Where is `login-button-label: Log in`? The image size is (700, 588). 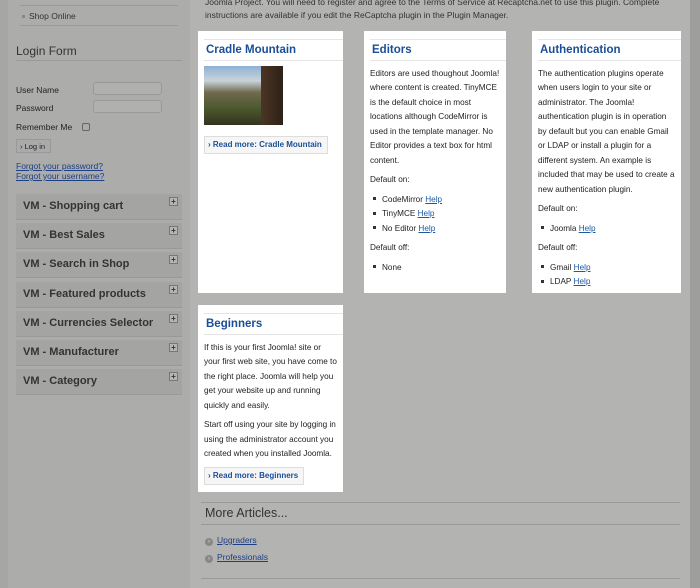
login-button-label: Log in is located at coordinates (35, 146).